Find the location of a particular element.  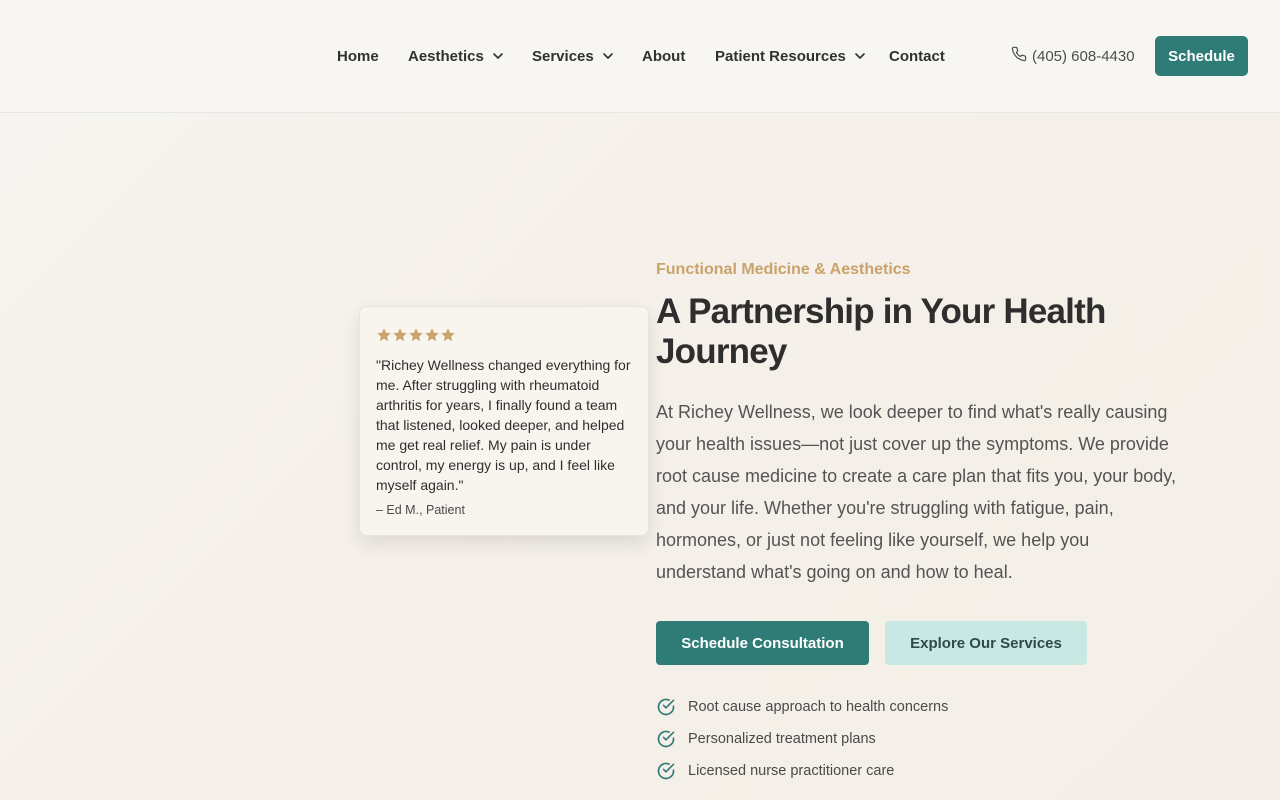

feature-item: Root cause approach to health concerns is located at coordinates (802, 707).